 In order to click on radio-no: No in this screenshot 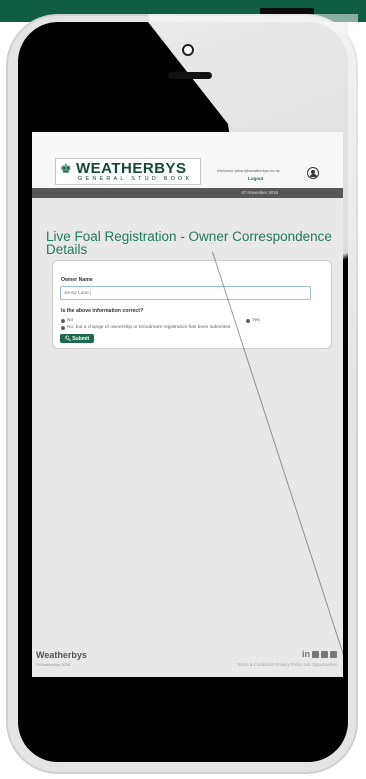, I will do `click(67, 320)`.